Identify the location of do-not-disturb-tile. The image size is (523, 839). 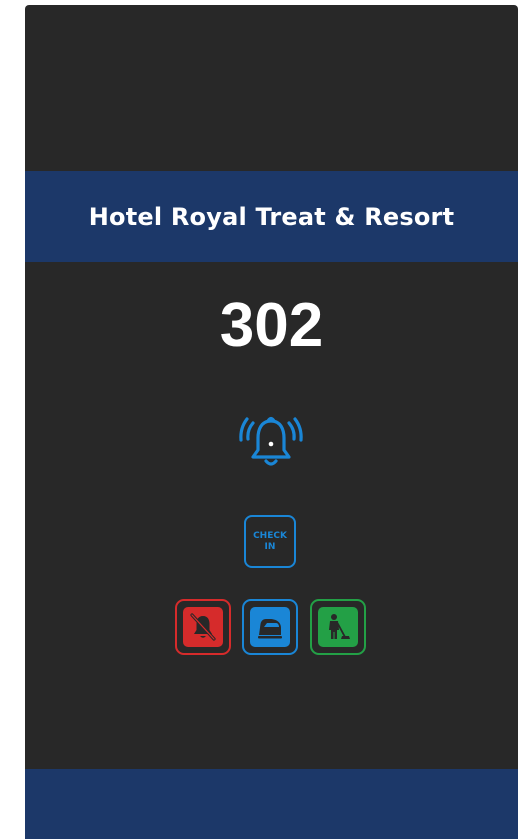
(203, 627).